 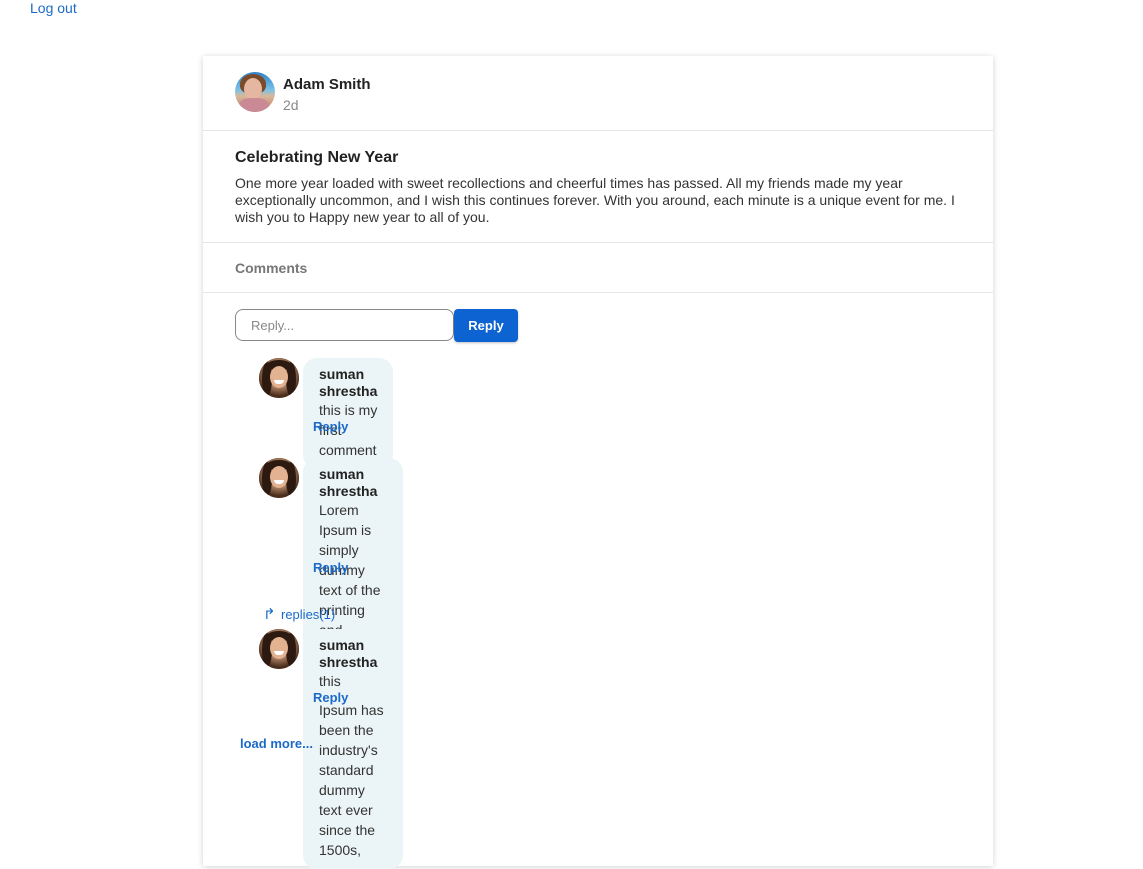 I want to click on comment-text: this, so click(x=330, y=681).